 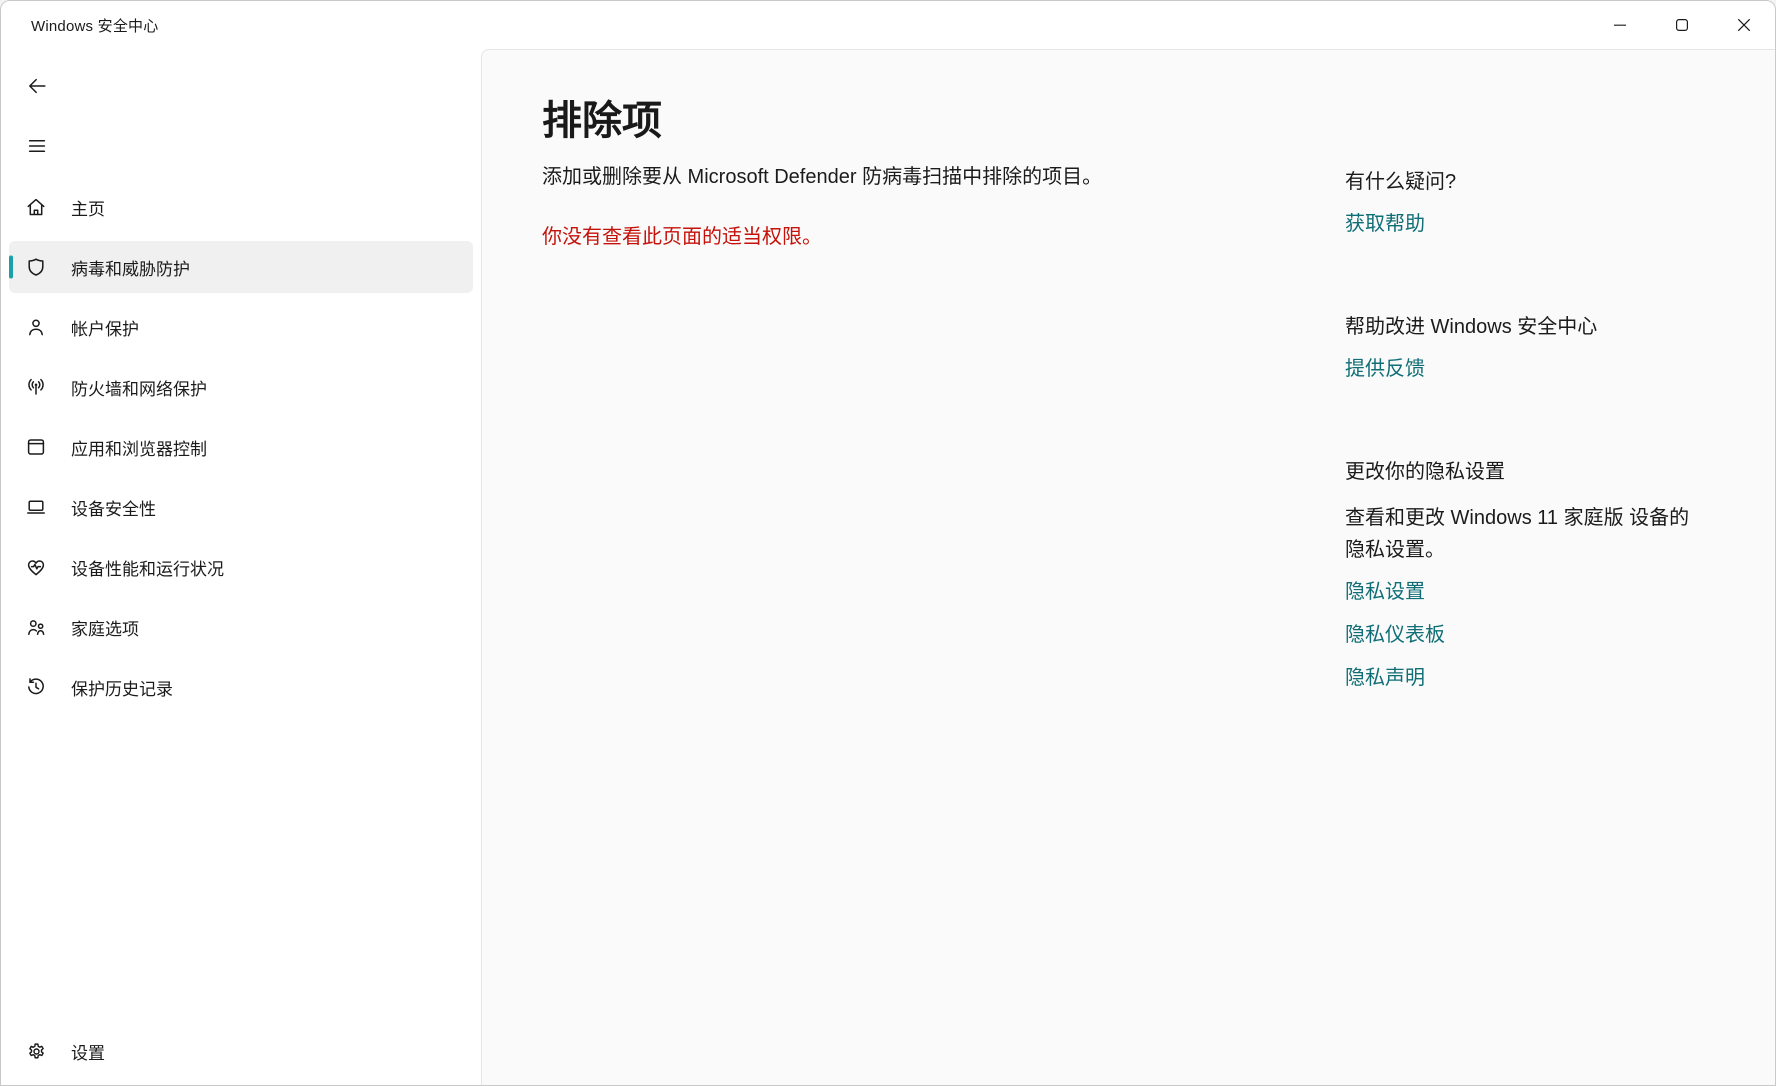 I want to click on sidebar-item: 设备安全性, so click(x=241, y=507).